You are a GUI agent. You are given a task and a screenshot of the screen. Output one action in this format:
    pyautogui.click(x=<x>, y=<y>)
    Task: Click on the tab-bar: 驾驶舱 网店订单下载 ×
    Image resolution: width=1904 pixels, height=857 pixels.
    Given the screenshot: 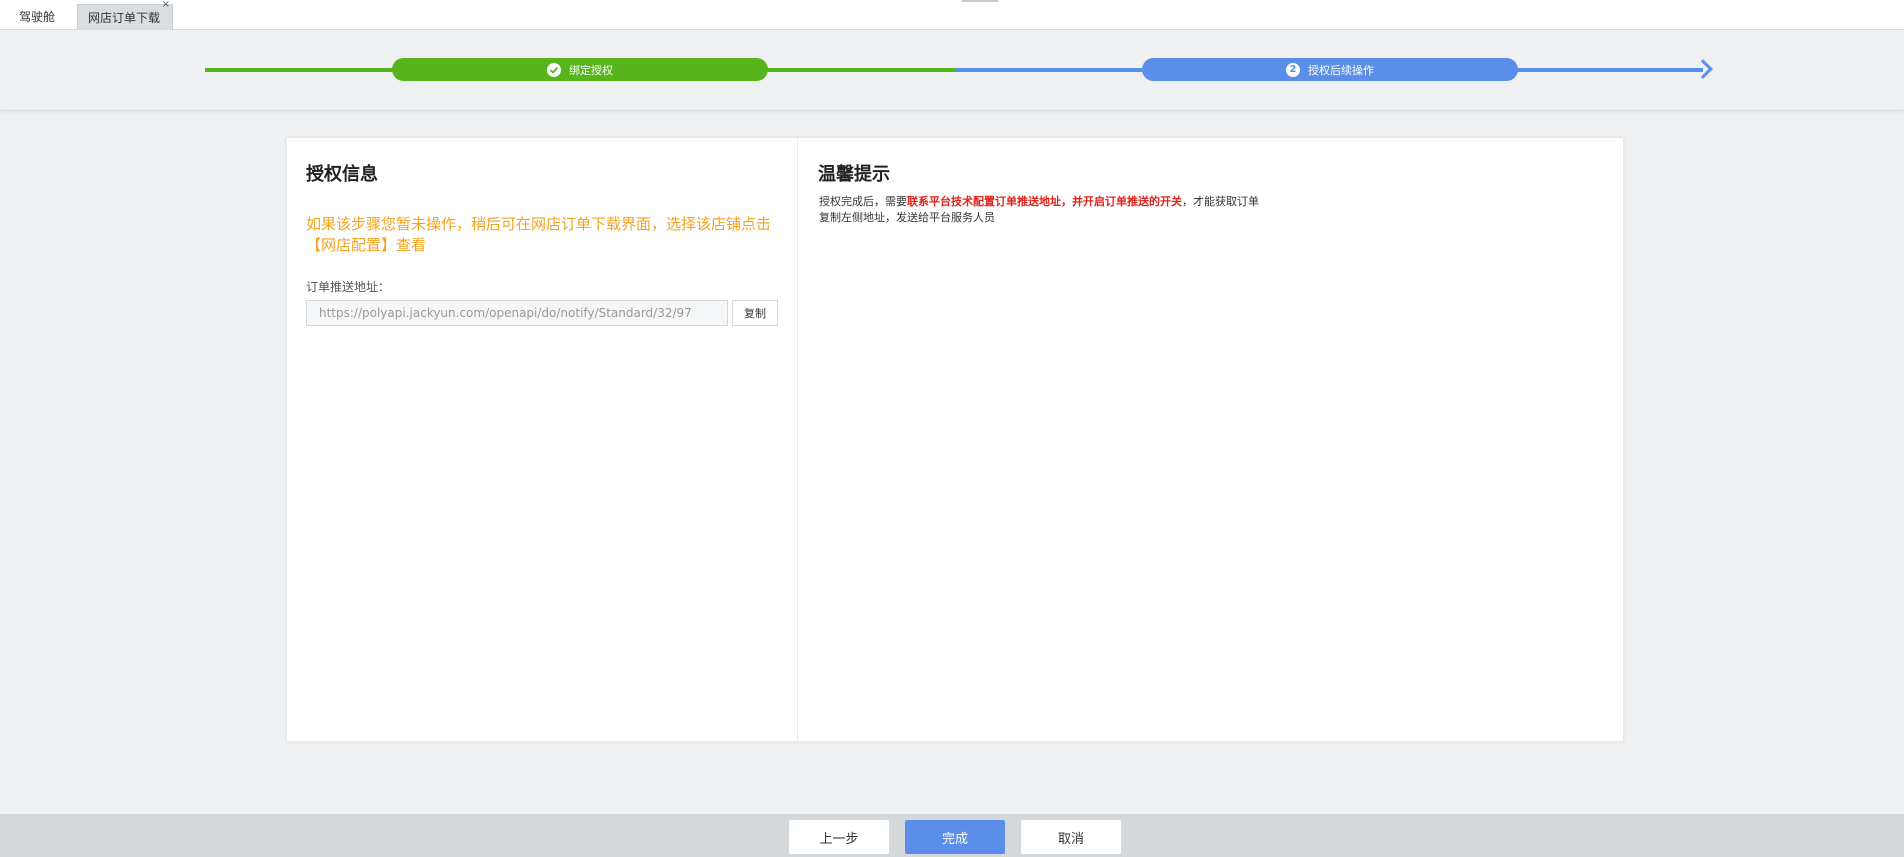 What is the action you would take?
    pyautogui.click(x=952, y=15)
    